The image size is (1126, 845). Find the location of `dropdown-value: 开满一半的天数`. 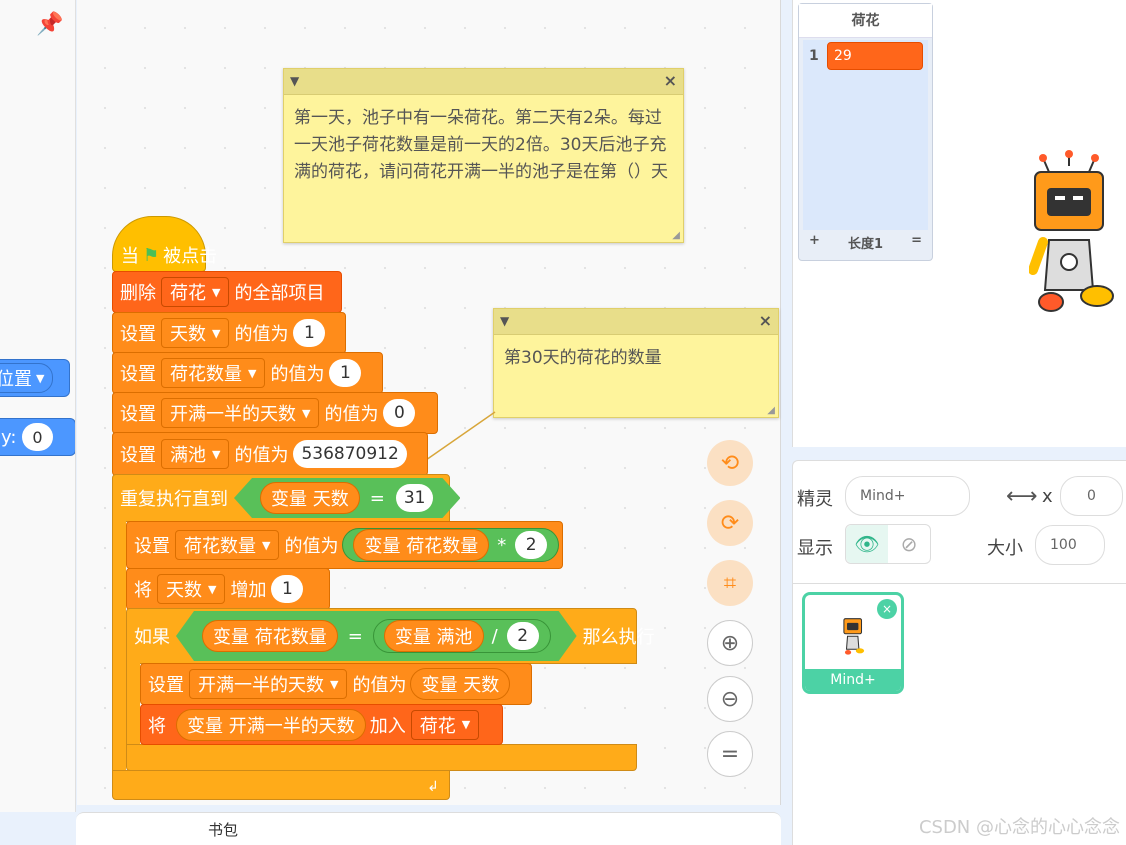

dropdown-value: 开满一半的天数 is located at coordinates (233, 414).